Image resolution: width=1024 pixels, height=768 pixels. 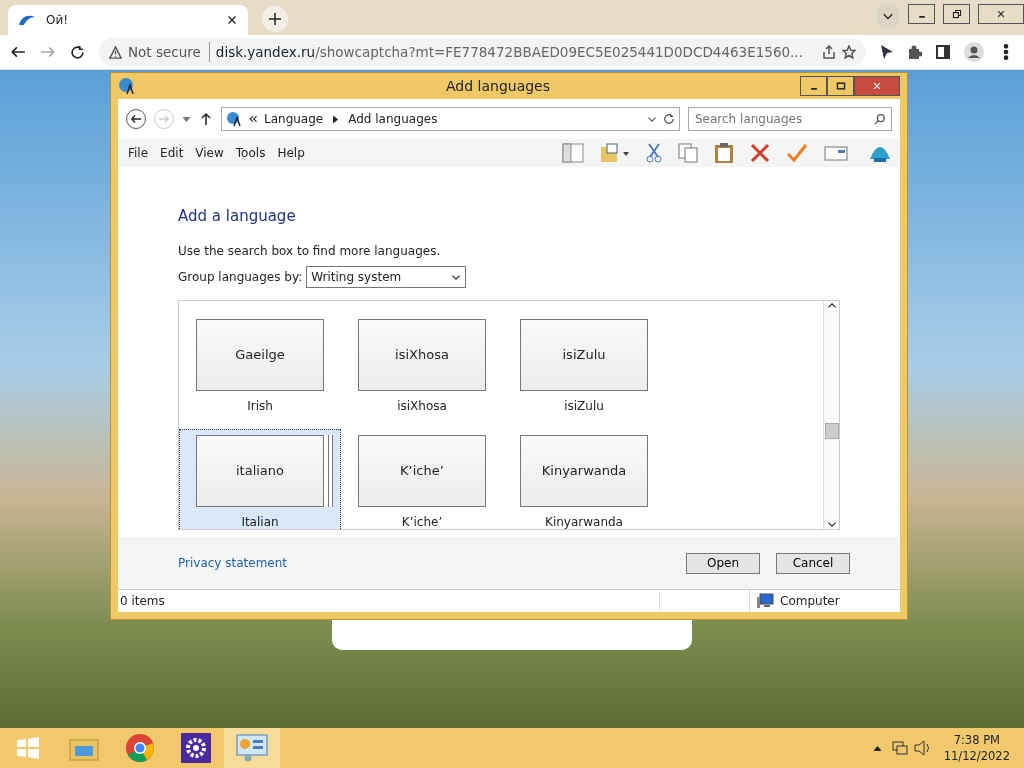 I want to click on sidebar-icon, so click(x=943, y=52).